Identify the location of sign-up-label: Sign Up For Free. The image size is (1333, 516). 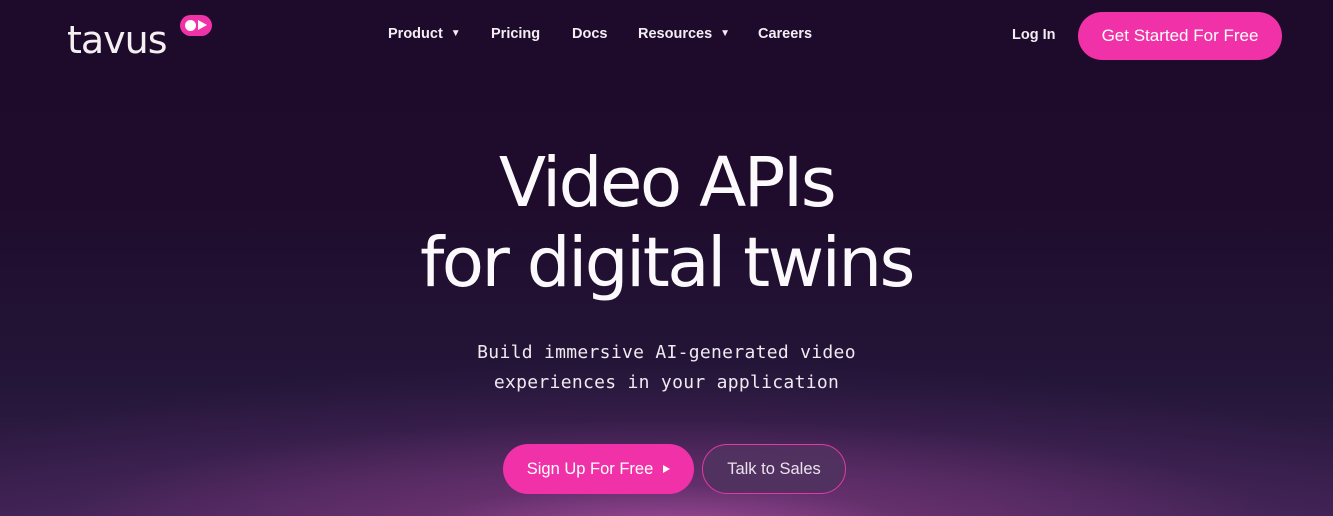
(590, 468).